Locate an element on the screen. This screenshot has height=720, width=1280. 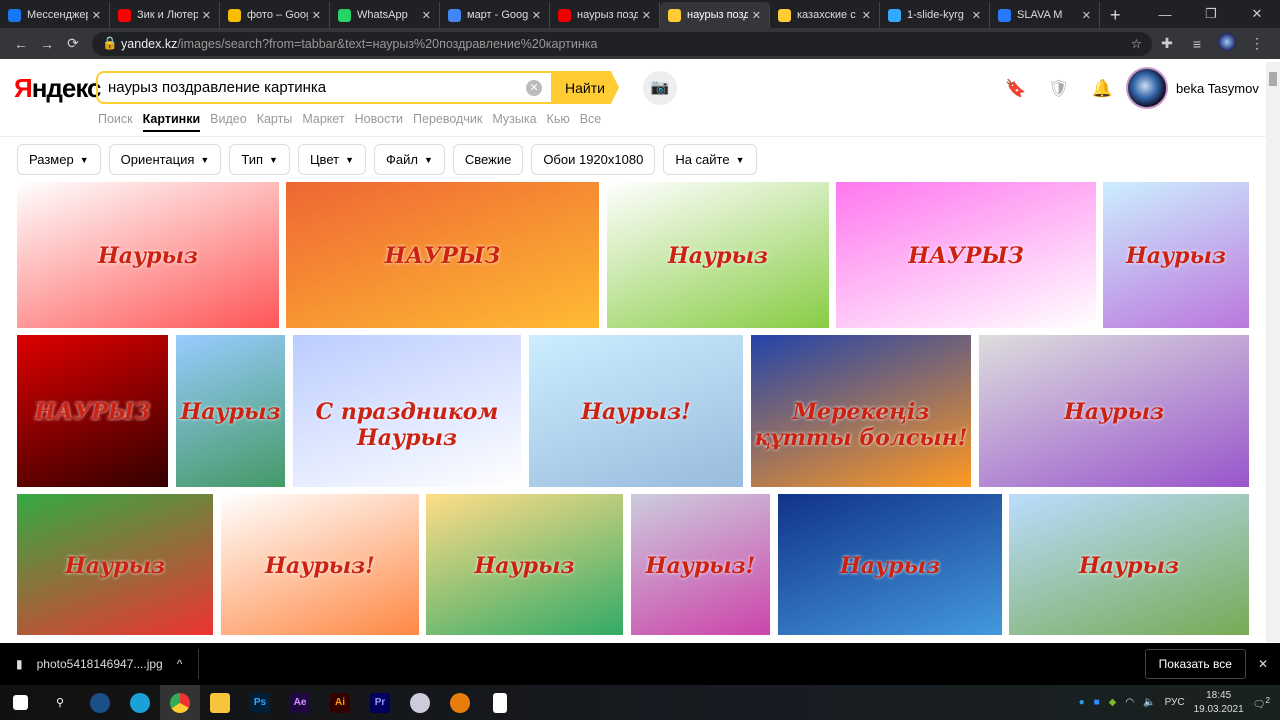
filter-button: Обои 1920x1080 is located at coordinates (593, 159).